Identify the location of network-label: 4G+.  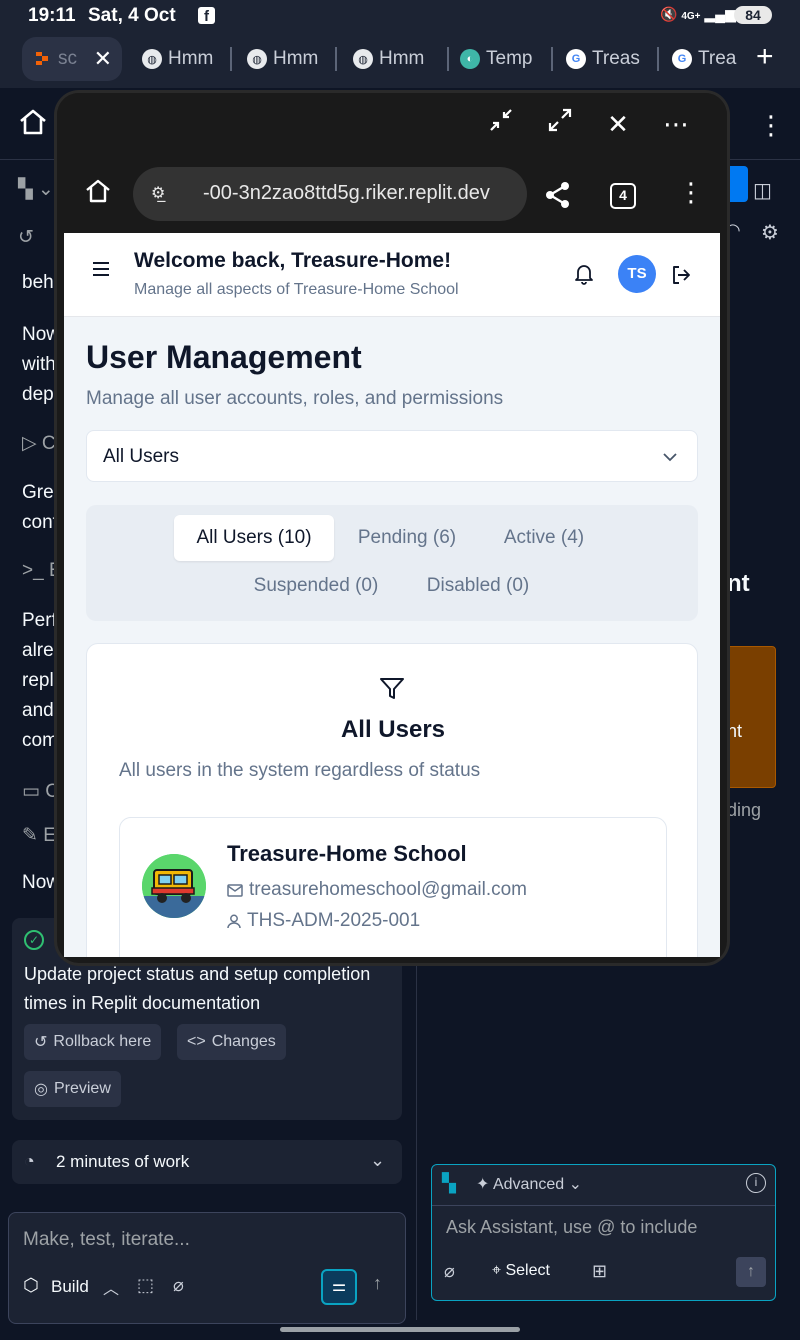
(691, 16).